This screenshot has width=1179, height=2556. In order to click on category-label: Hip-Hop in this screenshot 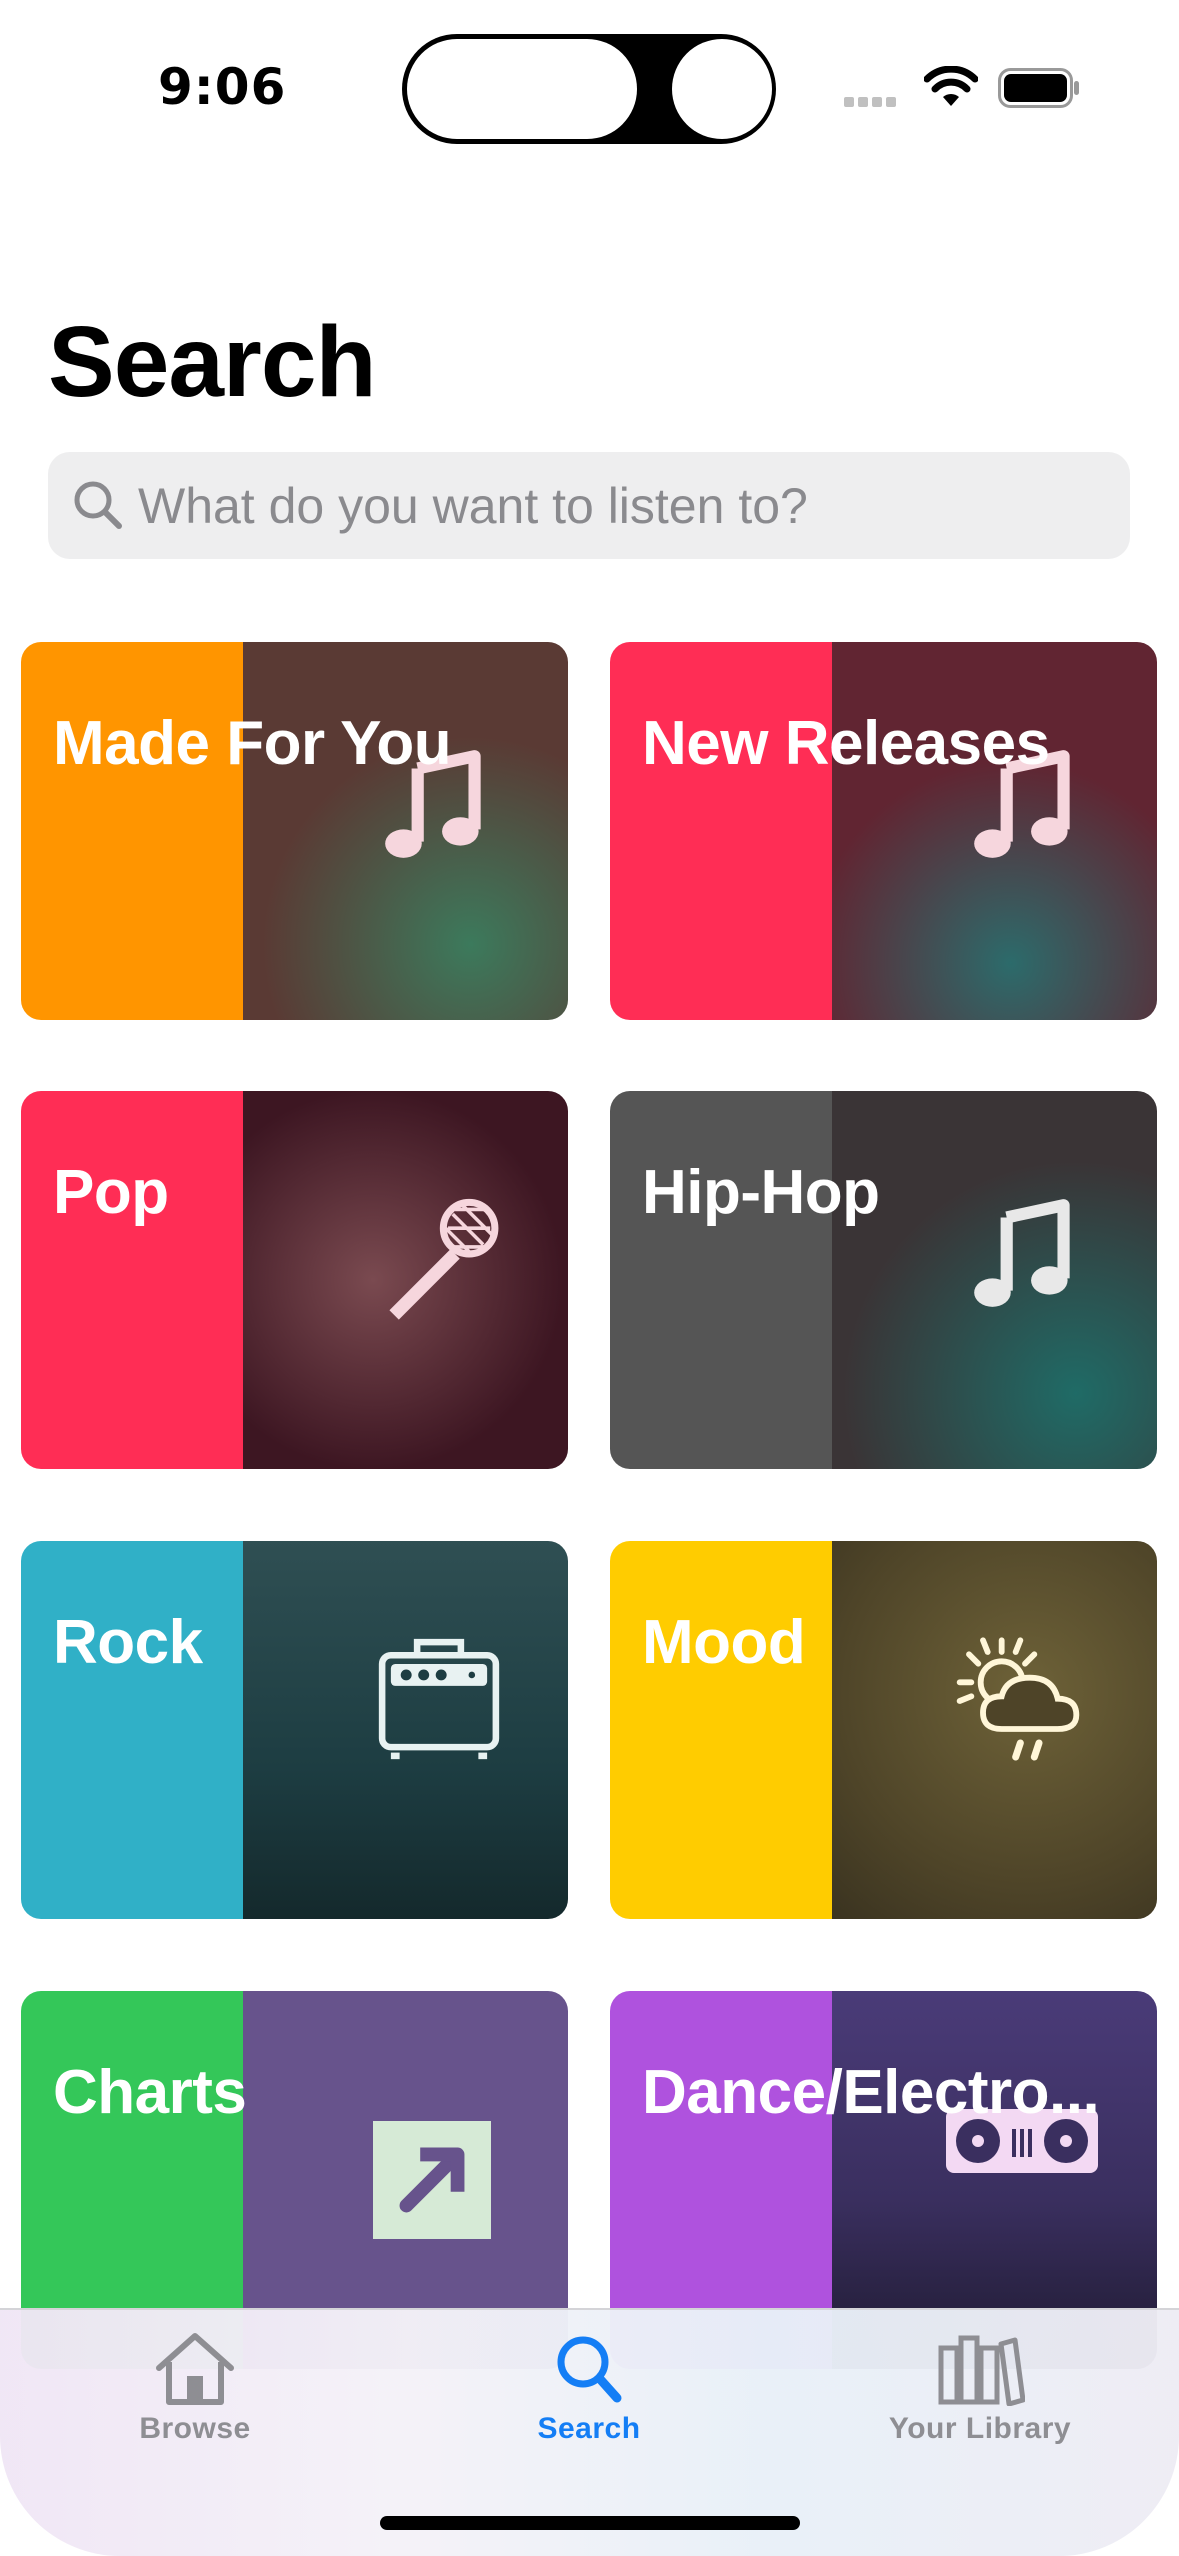, I will do `click(761, 1192)`.